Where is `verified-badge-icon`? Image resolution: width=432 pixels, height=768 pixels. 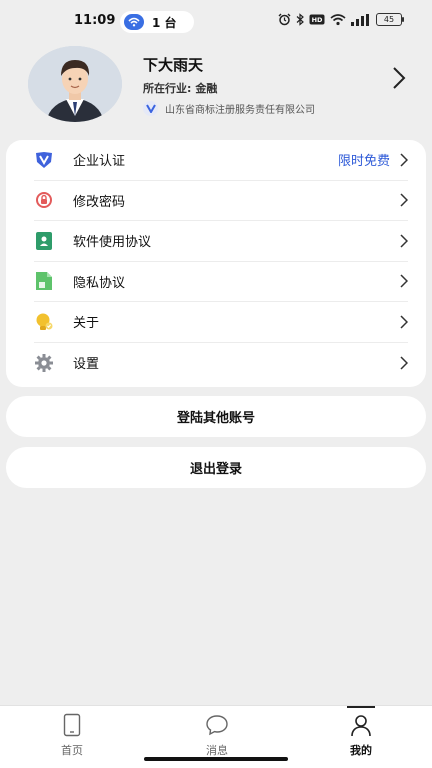
verified-badge-icon is located at coordinates (44, 160).